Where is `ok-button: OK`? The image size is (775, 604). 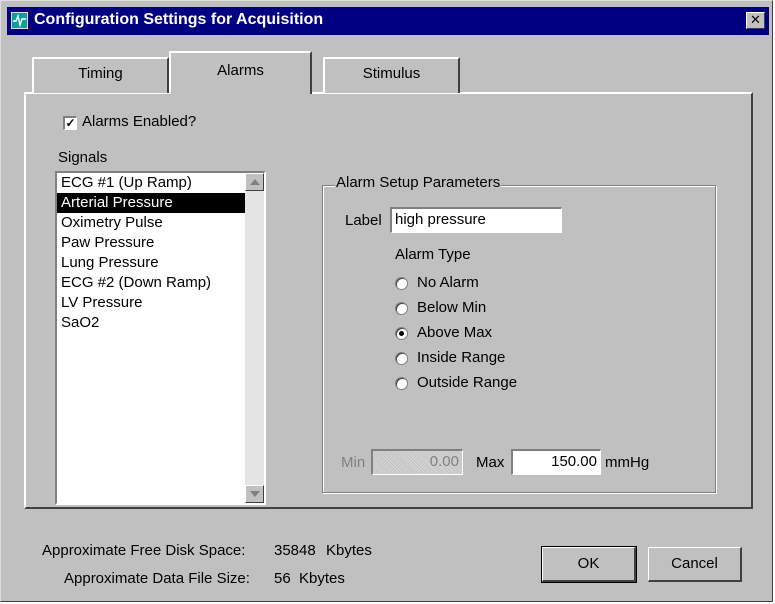
ok-button: OK is located at coordinates (589, 564).